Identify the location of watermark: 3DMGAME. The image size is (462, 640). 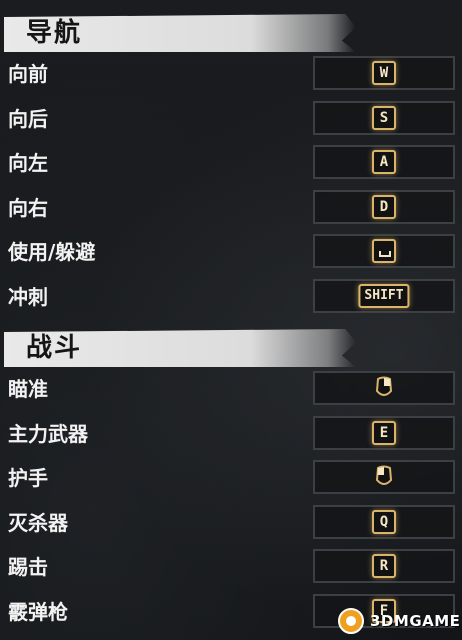
(398, 621).